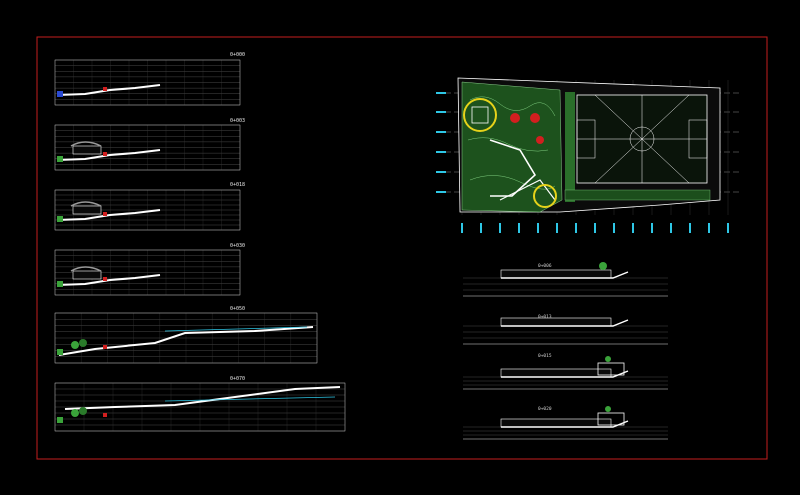 The width and height of the screenshot is (800, 495). What do you see at coordinates (565, 351) in the screenshot?
I see `right-section-group` at bounding box center [565, 351].